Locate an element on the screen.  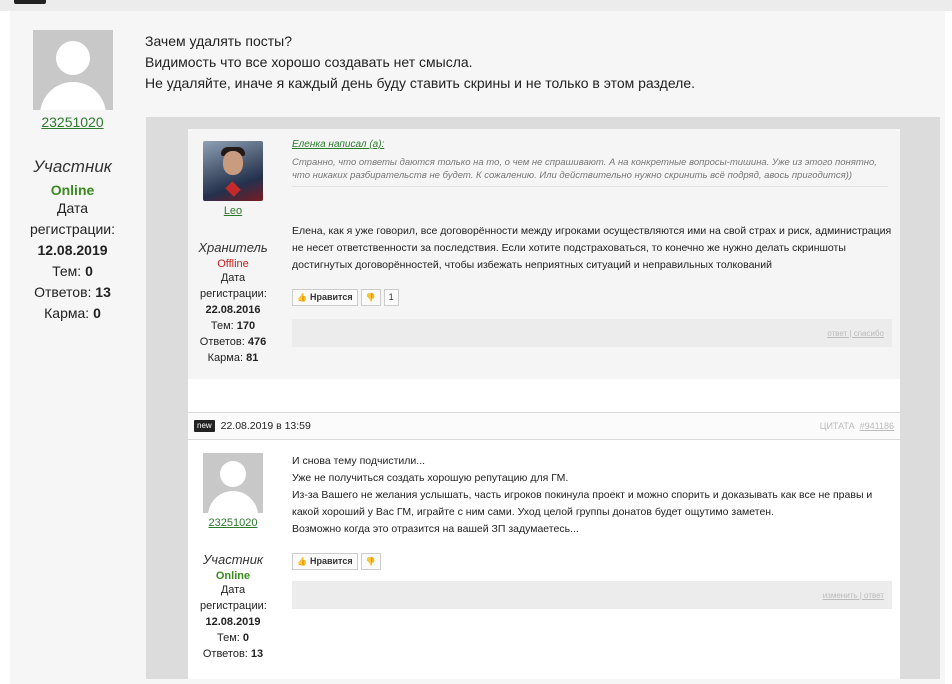
avatar is located at coordinates (72, 70).